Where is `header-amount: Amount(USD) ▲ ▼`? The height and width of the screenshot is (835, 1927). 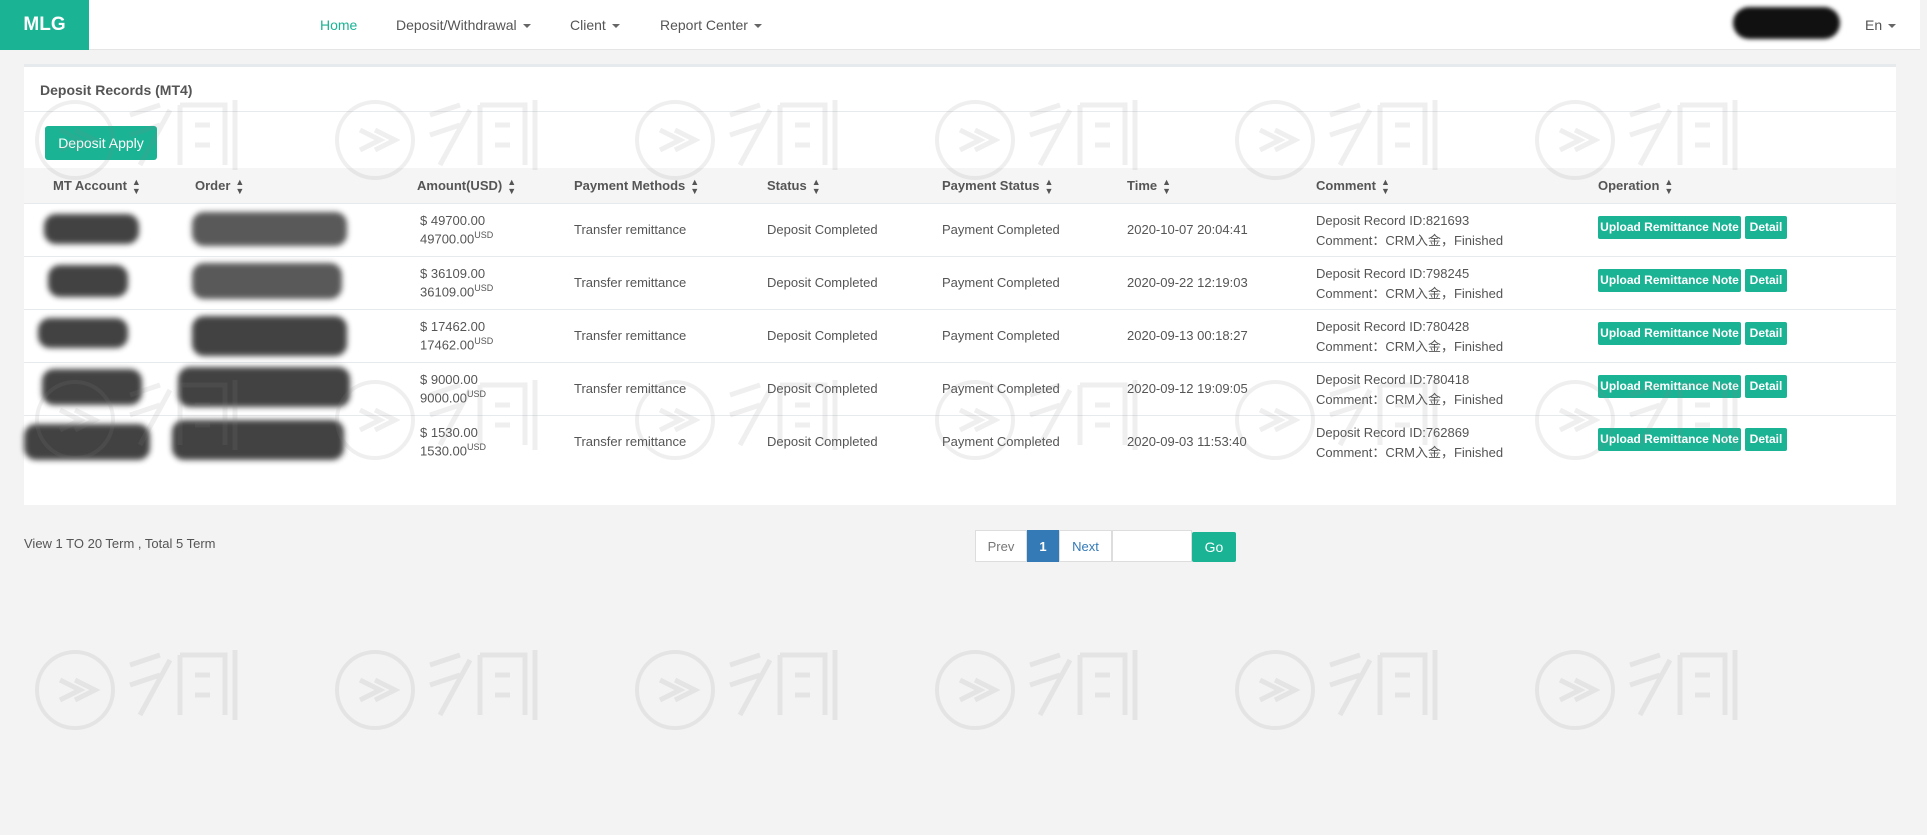 header-amount: Amount(USD) ▲ ▼ is located at coordinates (466, 186).